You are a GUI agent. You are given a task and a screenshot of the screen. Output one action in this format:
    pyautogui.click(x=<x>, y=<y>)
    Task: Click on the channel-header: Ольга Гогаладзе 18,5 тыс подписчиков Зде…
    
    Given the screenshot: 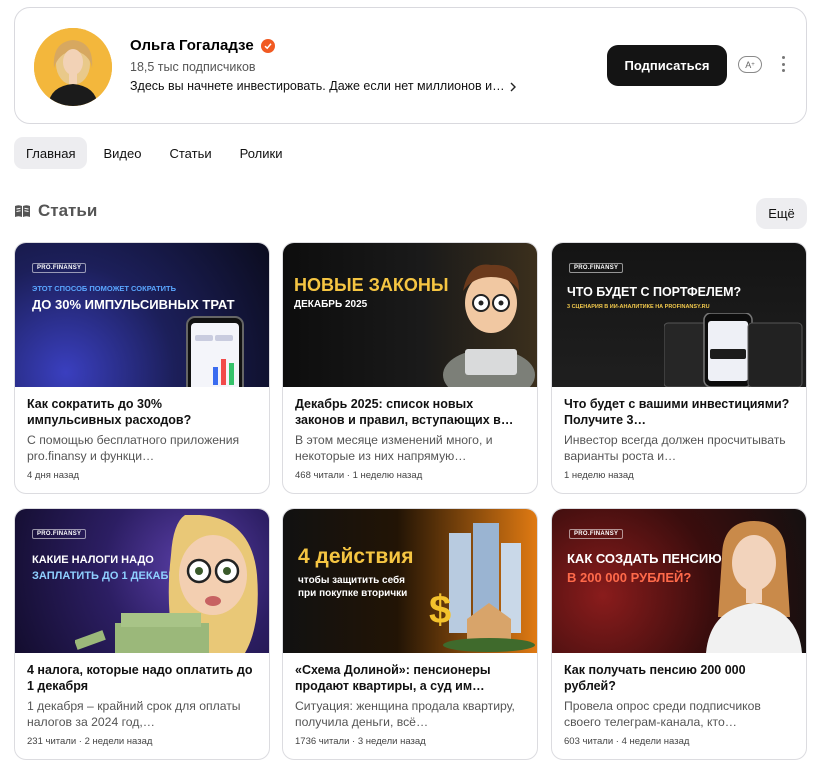 What is the action you would take?
    pyautogui.click(x=410, y=65)
    